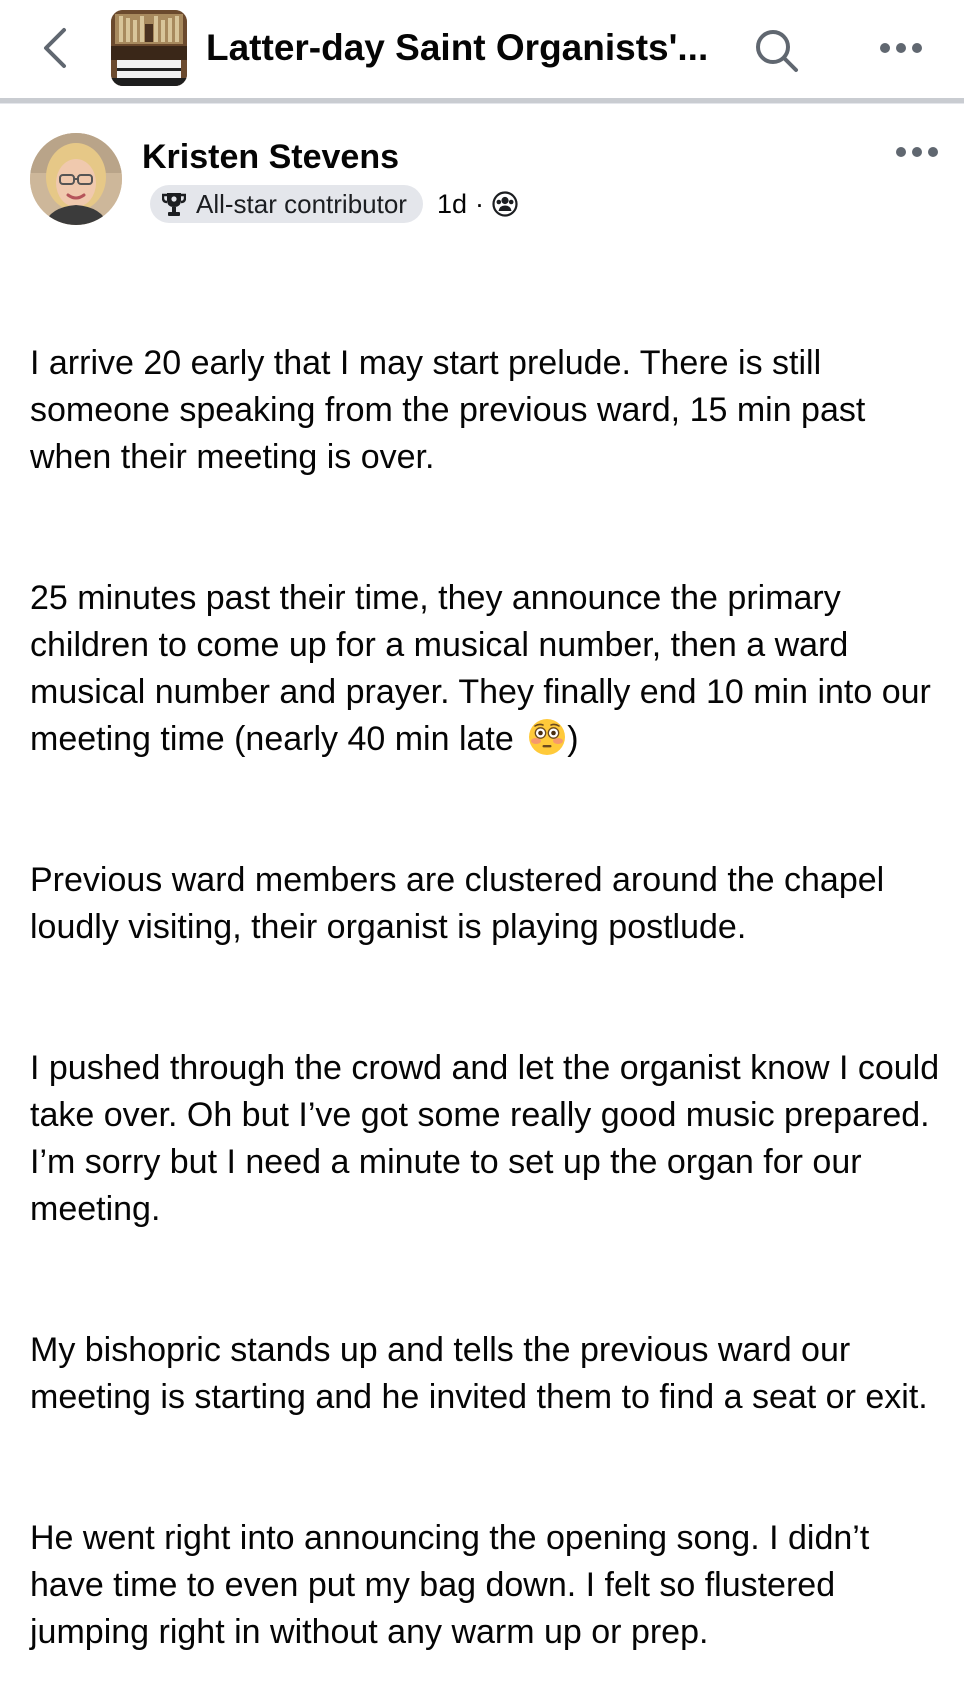 The width and height of the screenshot is (964, 1703). What do you see at coordinates (301, 203) in the screenshot?
I see `badge-label: All-star contributor` at bounding box center [301, 203].